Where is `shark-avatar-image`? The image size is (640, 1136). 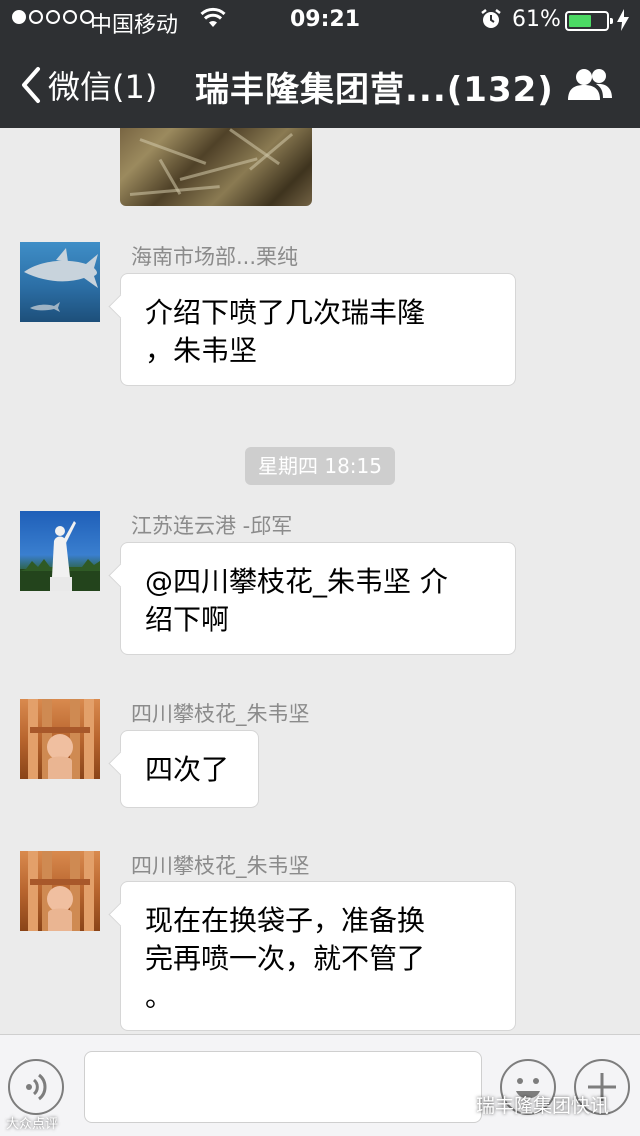
shark-avatar-image is located at coordinates (61, 280).